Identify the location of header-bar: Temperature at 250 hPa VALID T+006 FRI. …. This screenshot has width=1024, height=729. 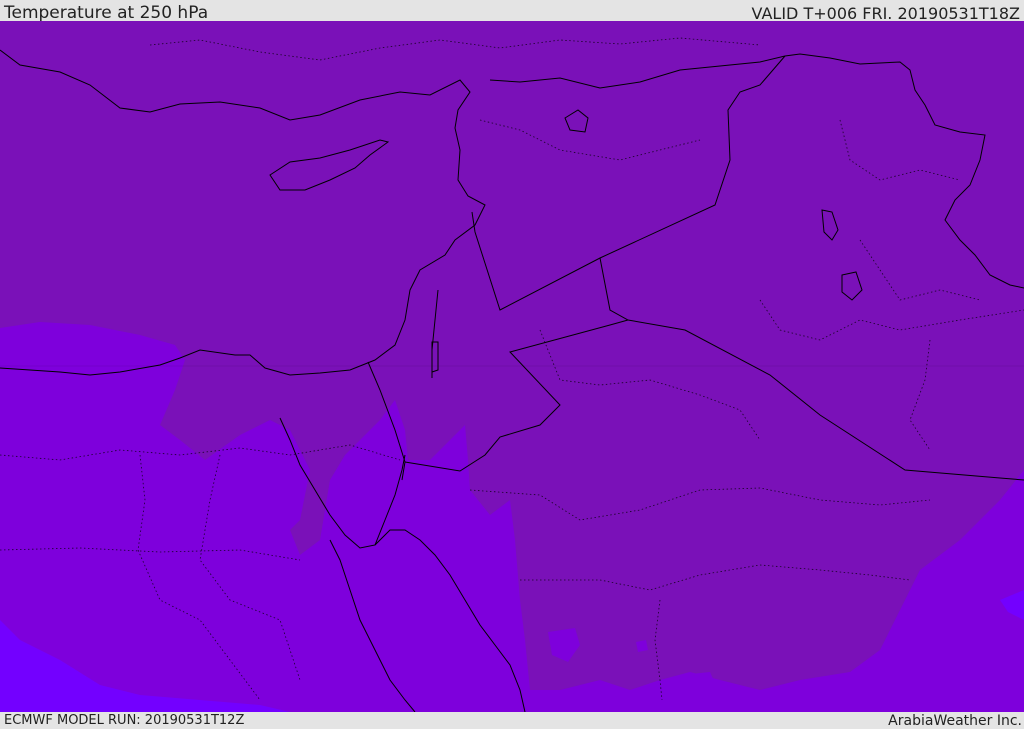
(512, 11).